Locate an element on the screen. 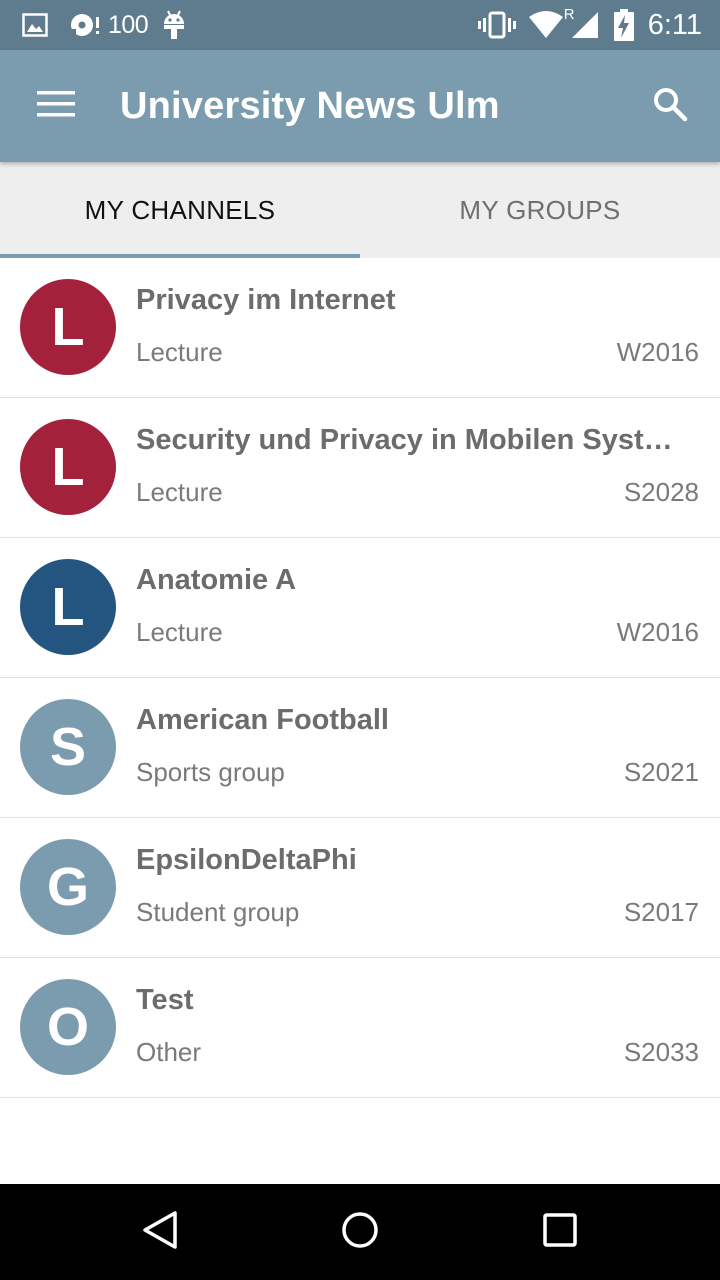 The height and width of the screenshot is (1280, 720). image-icon is located at coordinates (35, 25).